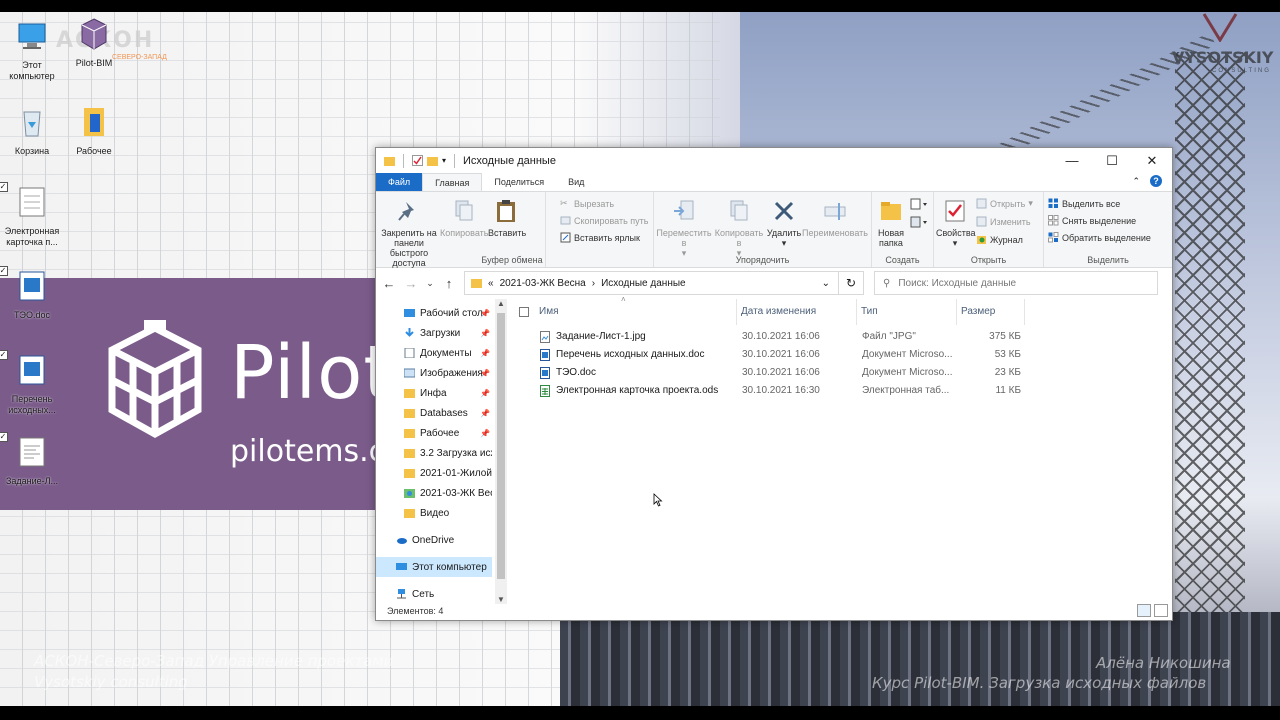 Image resolution: width=1280 pixels, height=720 pixels. I want to click on nav-item-databases: Databases 📌, so click(434, 413).